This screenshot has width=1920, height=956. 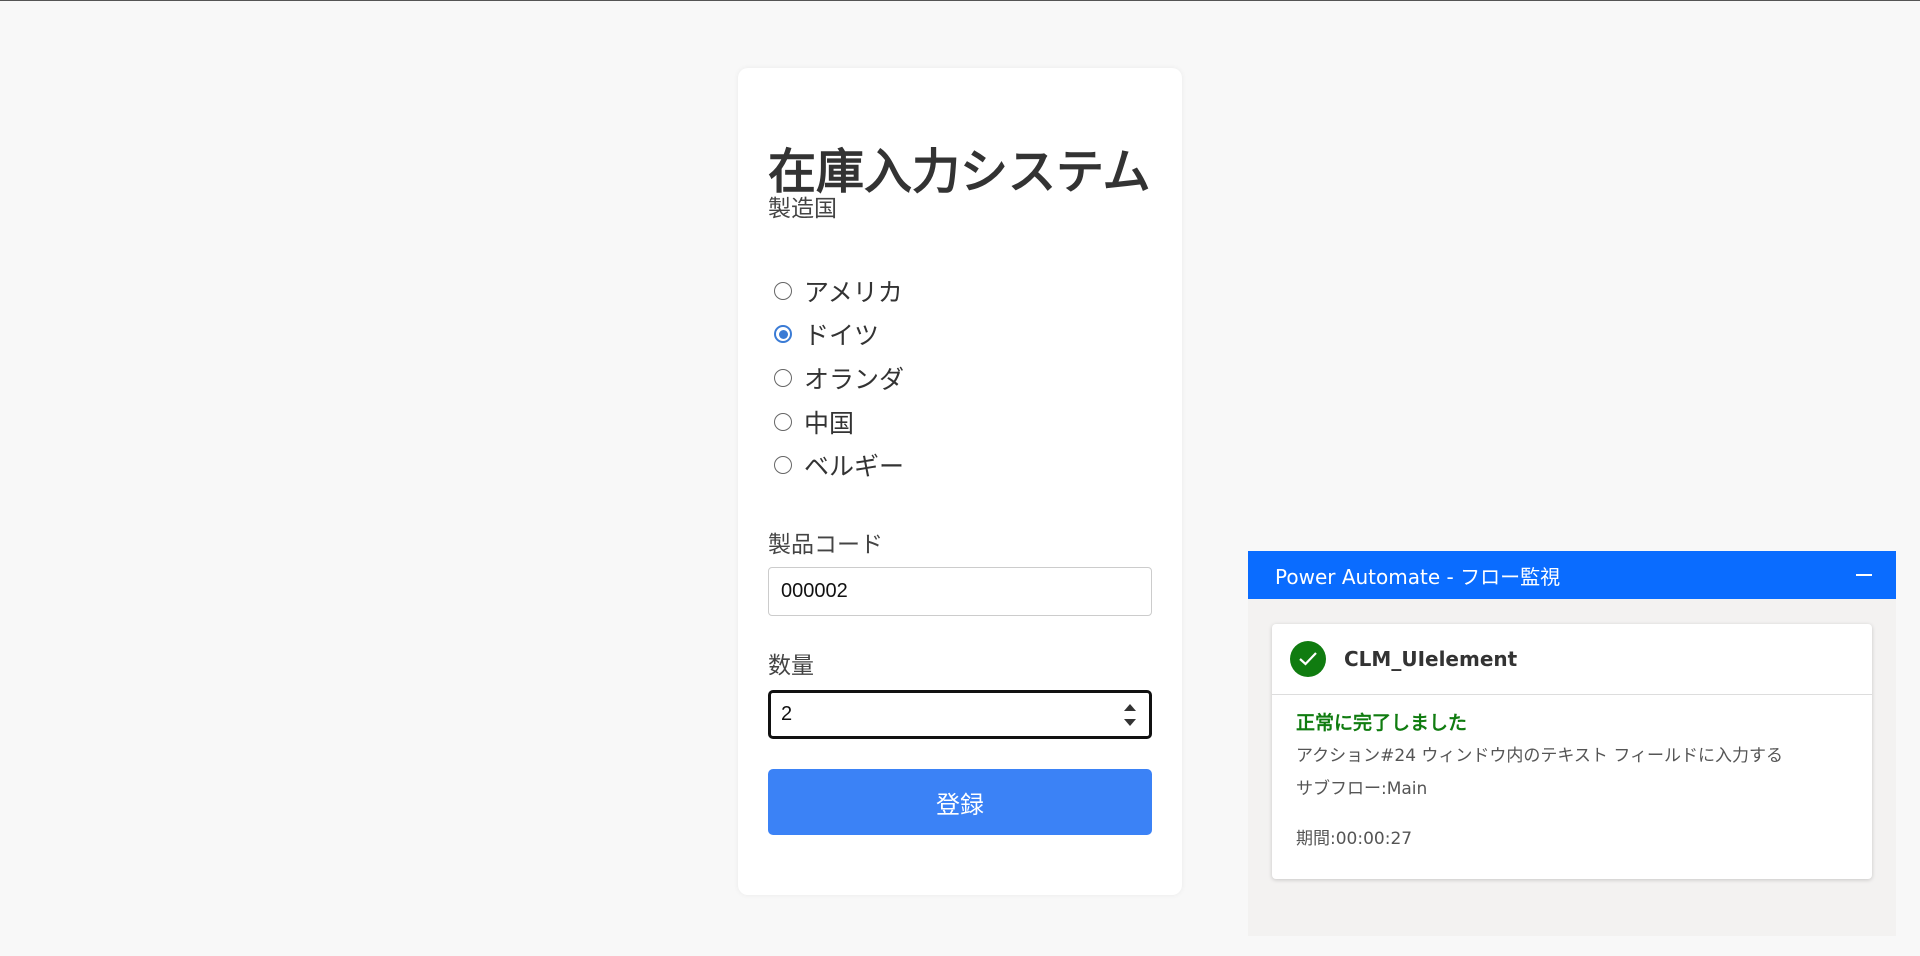 I want to click on product-code-label: 製品コード, so click(x=825, y=545).